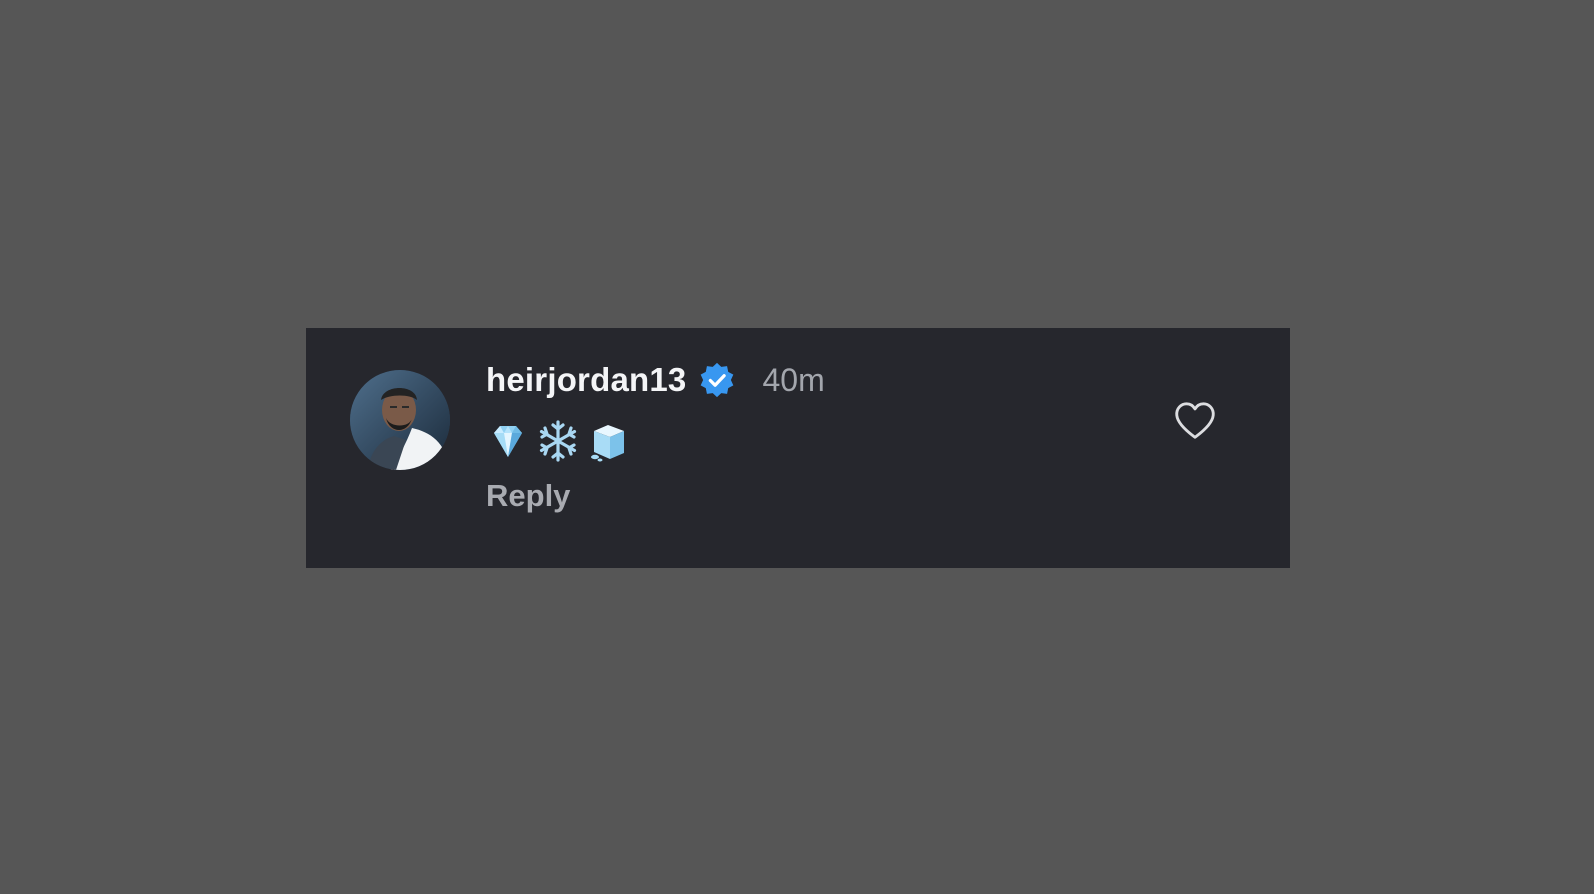 The height and width of the screenshot is (894, 1594). I want to click on comment-body: heirjordan13 40m Reply, so click(828, 436).